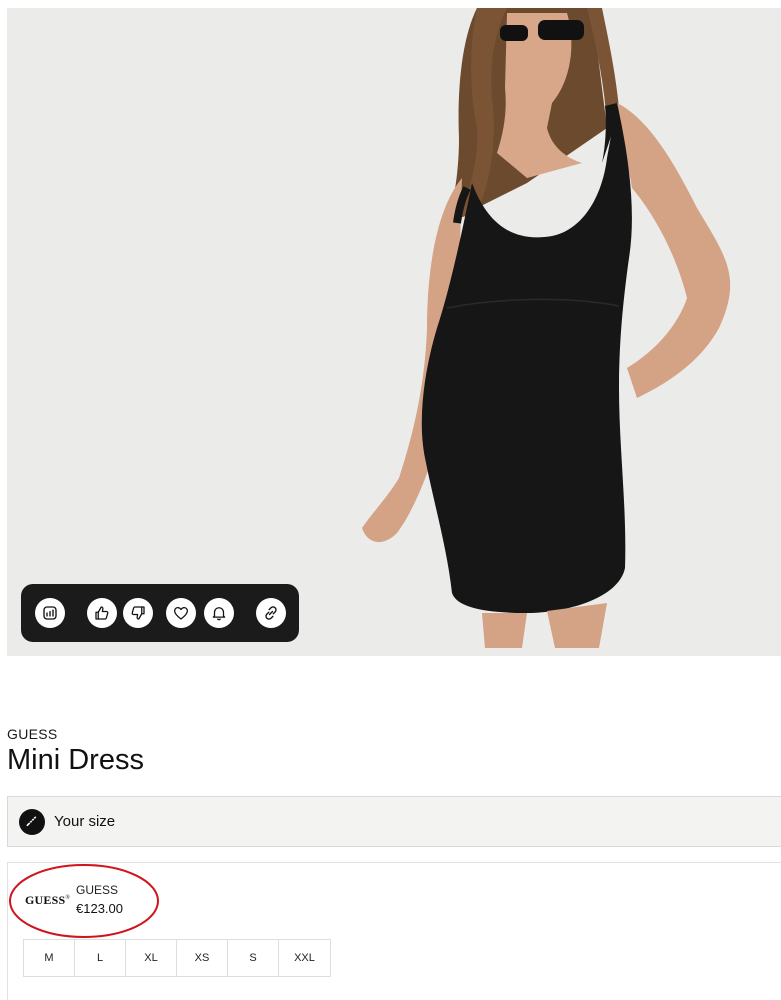  What do you see at coordinates (160, 613) in the screenshot?
I see `product-action-bar` at bounding box center [160, 613].